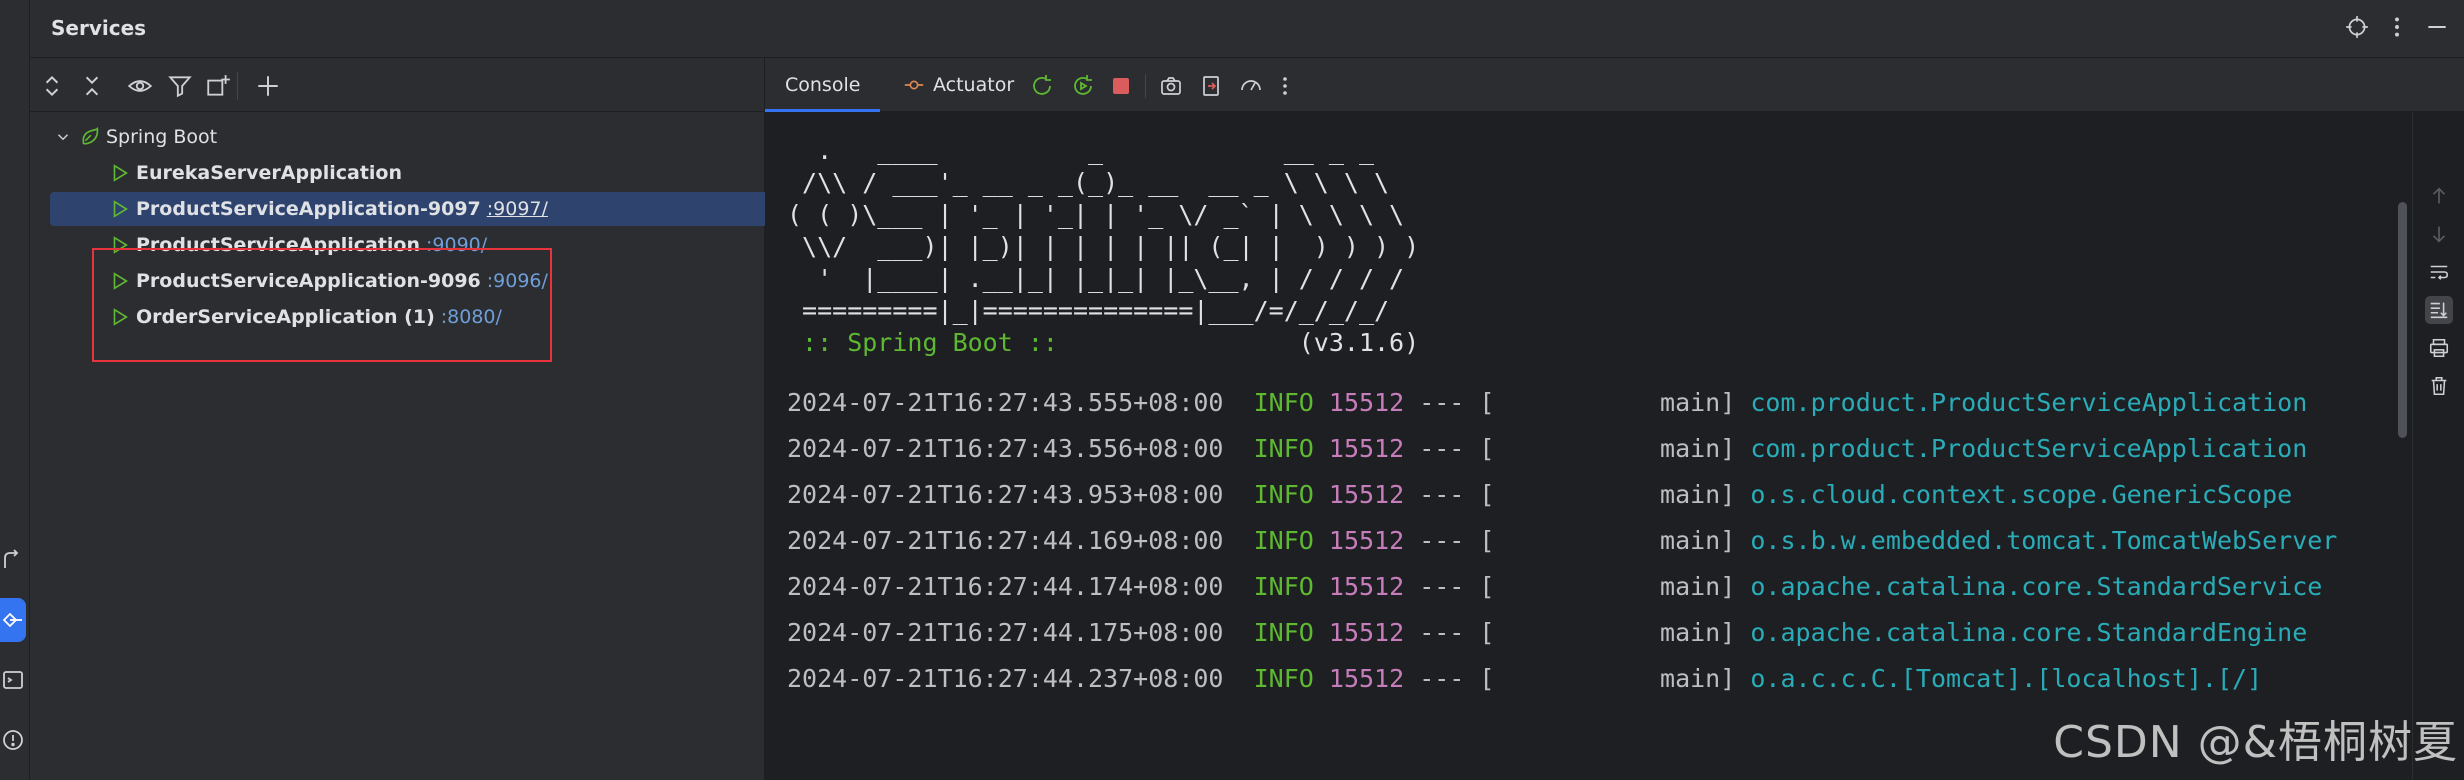 The width and height of the screenshot is (2464, 780). What do you see at coordinates (2036, 586) in the screenshot?
I see `log-logger: o.apache.catalina.core.StandardService` at bounding box center [2036, 586].